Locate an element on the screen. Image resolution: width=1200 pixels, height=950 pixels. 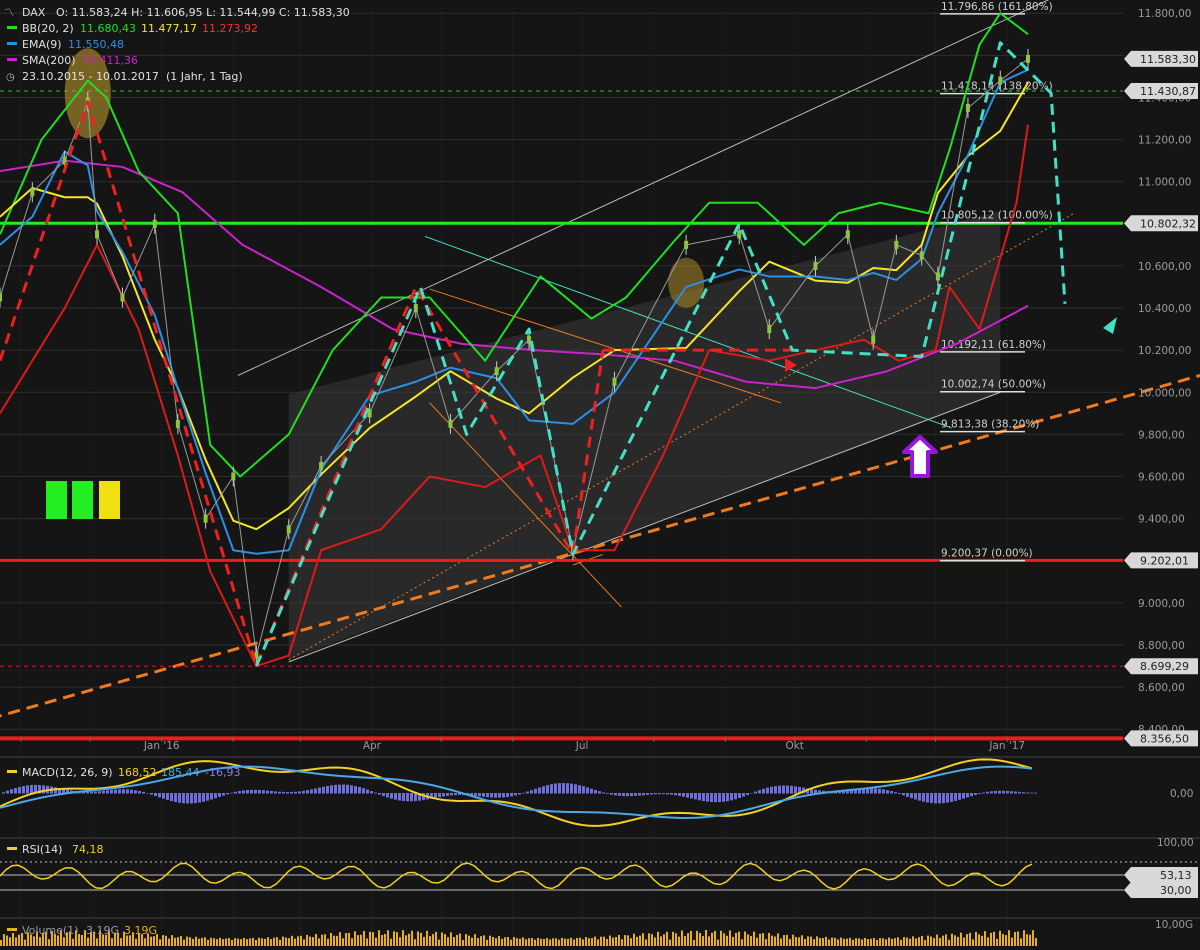
price-tag: 11.583,30 is located at coordinates (1161, 58).